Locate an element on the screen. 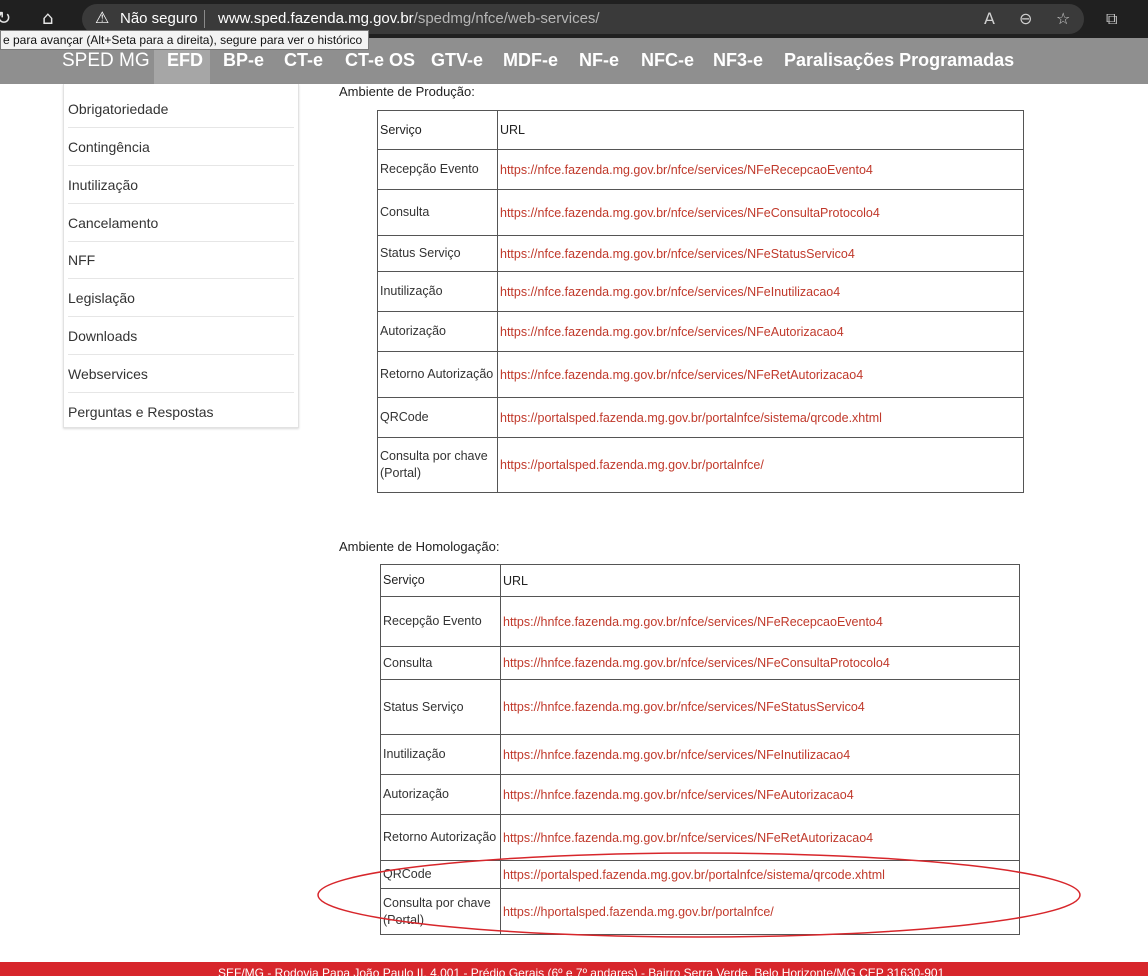 This screenshot has width=1148, height=976. highlight-ellipse is located at coordinates (699, 895).